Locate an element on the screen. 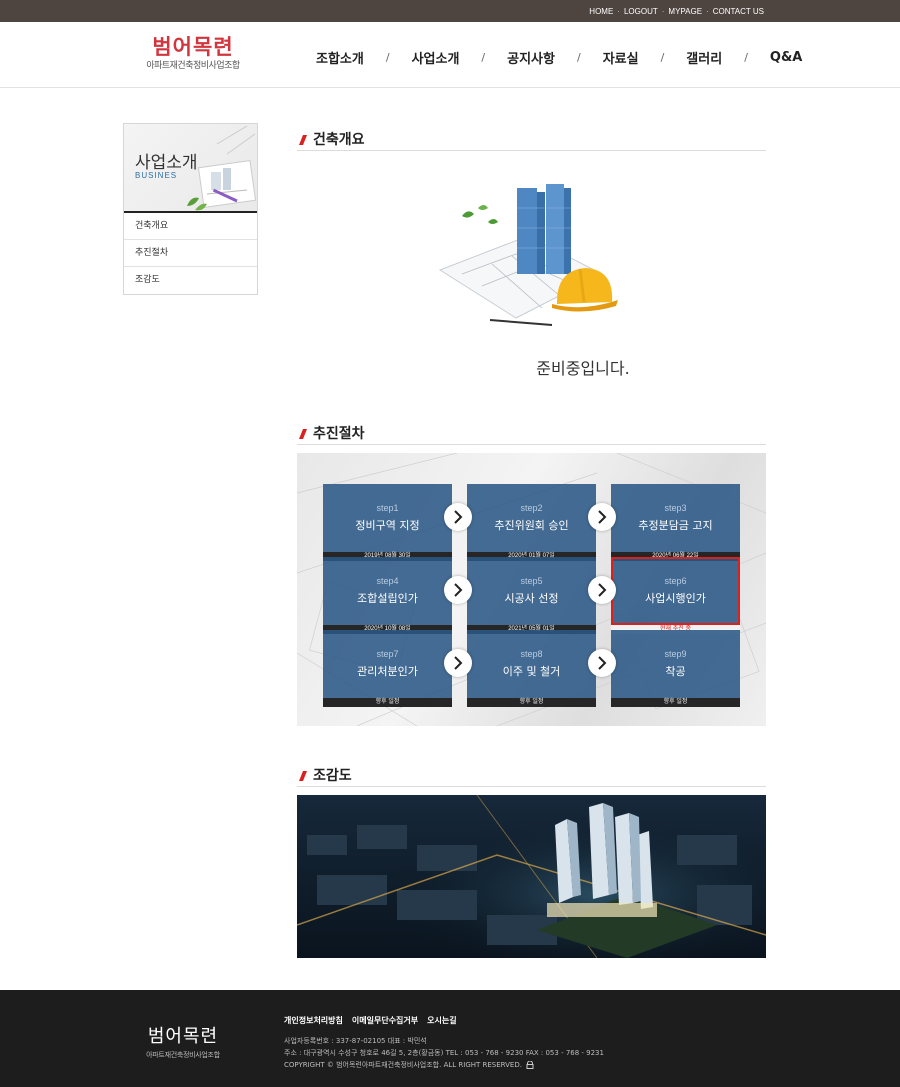  utility-links: HOME · LOGOUT · MYPAGE · CONTACT US is located at coordinates (676, 11).